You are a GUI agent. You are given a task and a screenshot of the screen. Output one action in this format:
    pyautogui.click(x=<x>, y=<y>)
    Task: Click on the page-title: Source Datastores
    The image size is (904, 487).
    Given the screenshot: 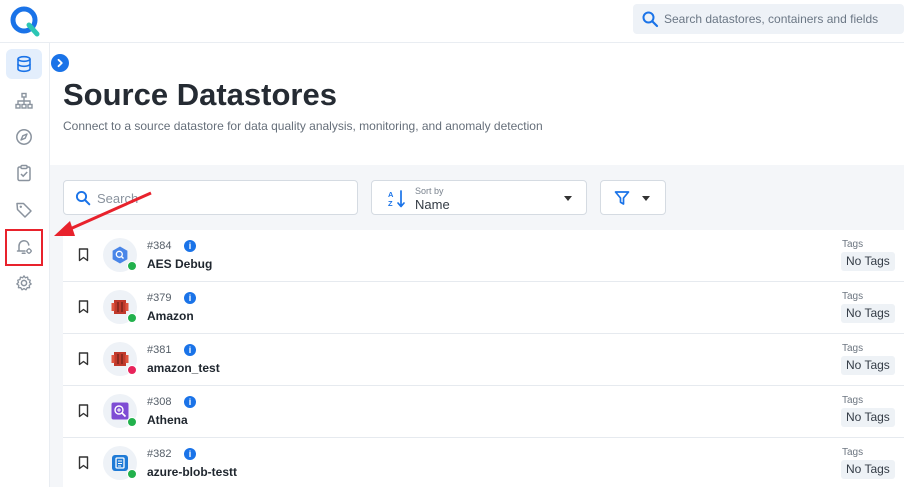 What is the action you would take?
    pyautogui.click(x=200, y=94)
    